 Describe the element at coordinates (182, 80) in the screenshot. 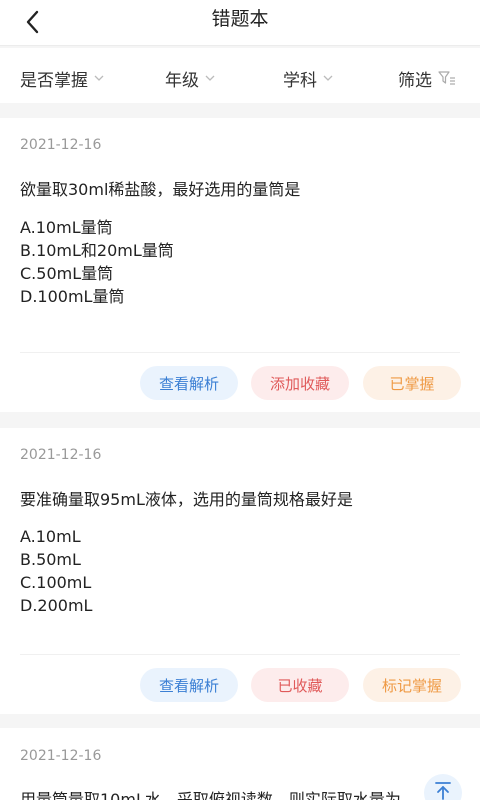

I see `filter-grade-label: 年级` at that location.